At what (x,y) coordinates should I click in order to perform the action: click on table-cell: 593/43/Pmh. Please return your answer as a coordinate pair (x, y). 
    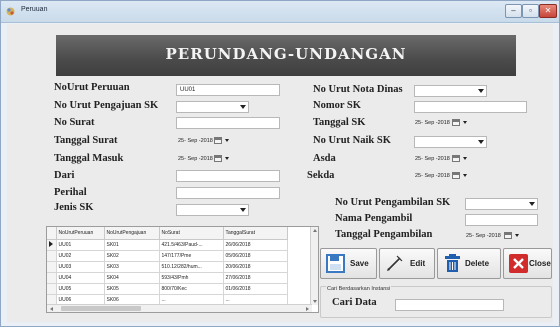
    Looking at the image, I should click on (191, 278).